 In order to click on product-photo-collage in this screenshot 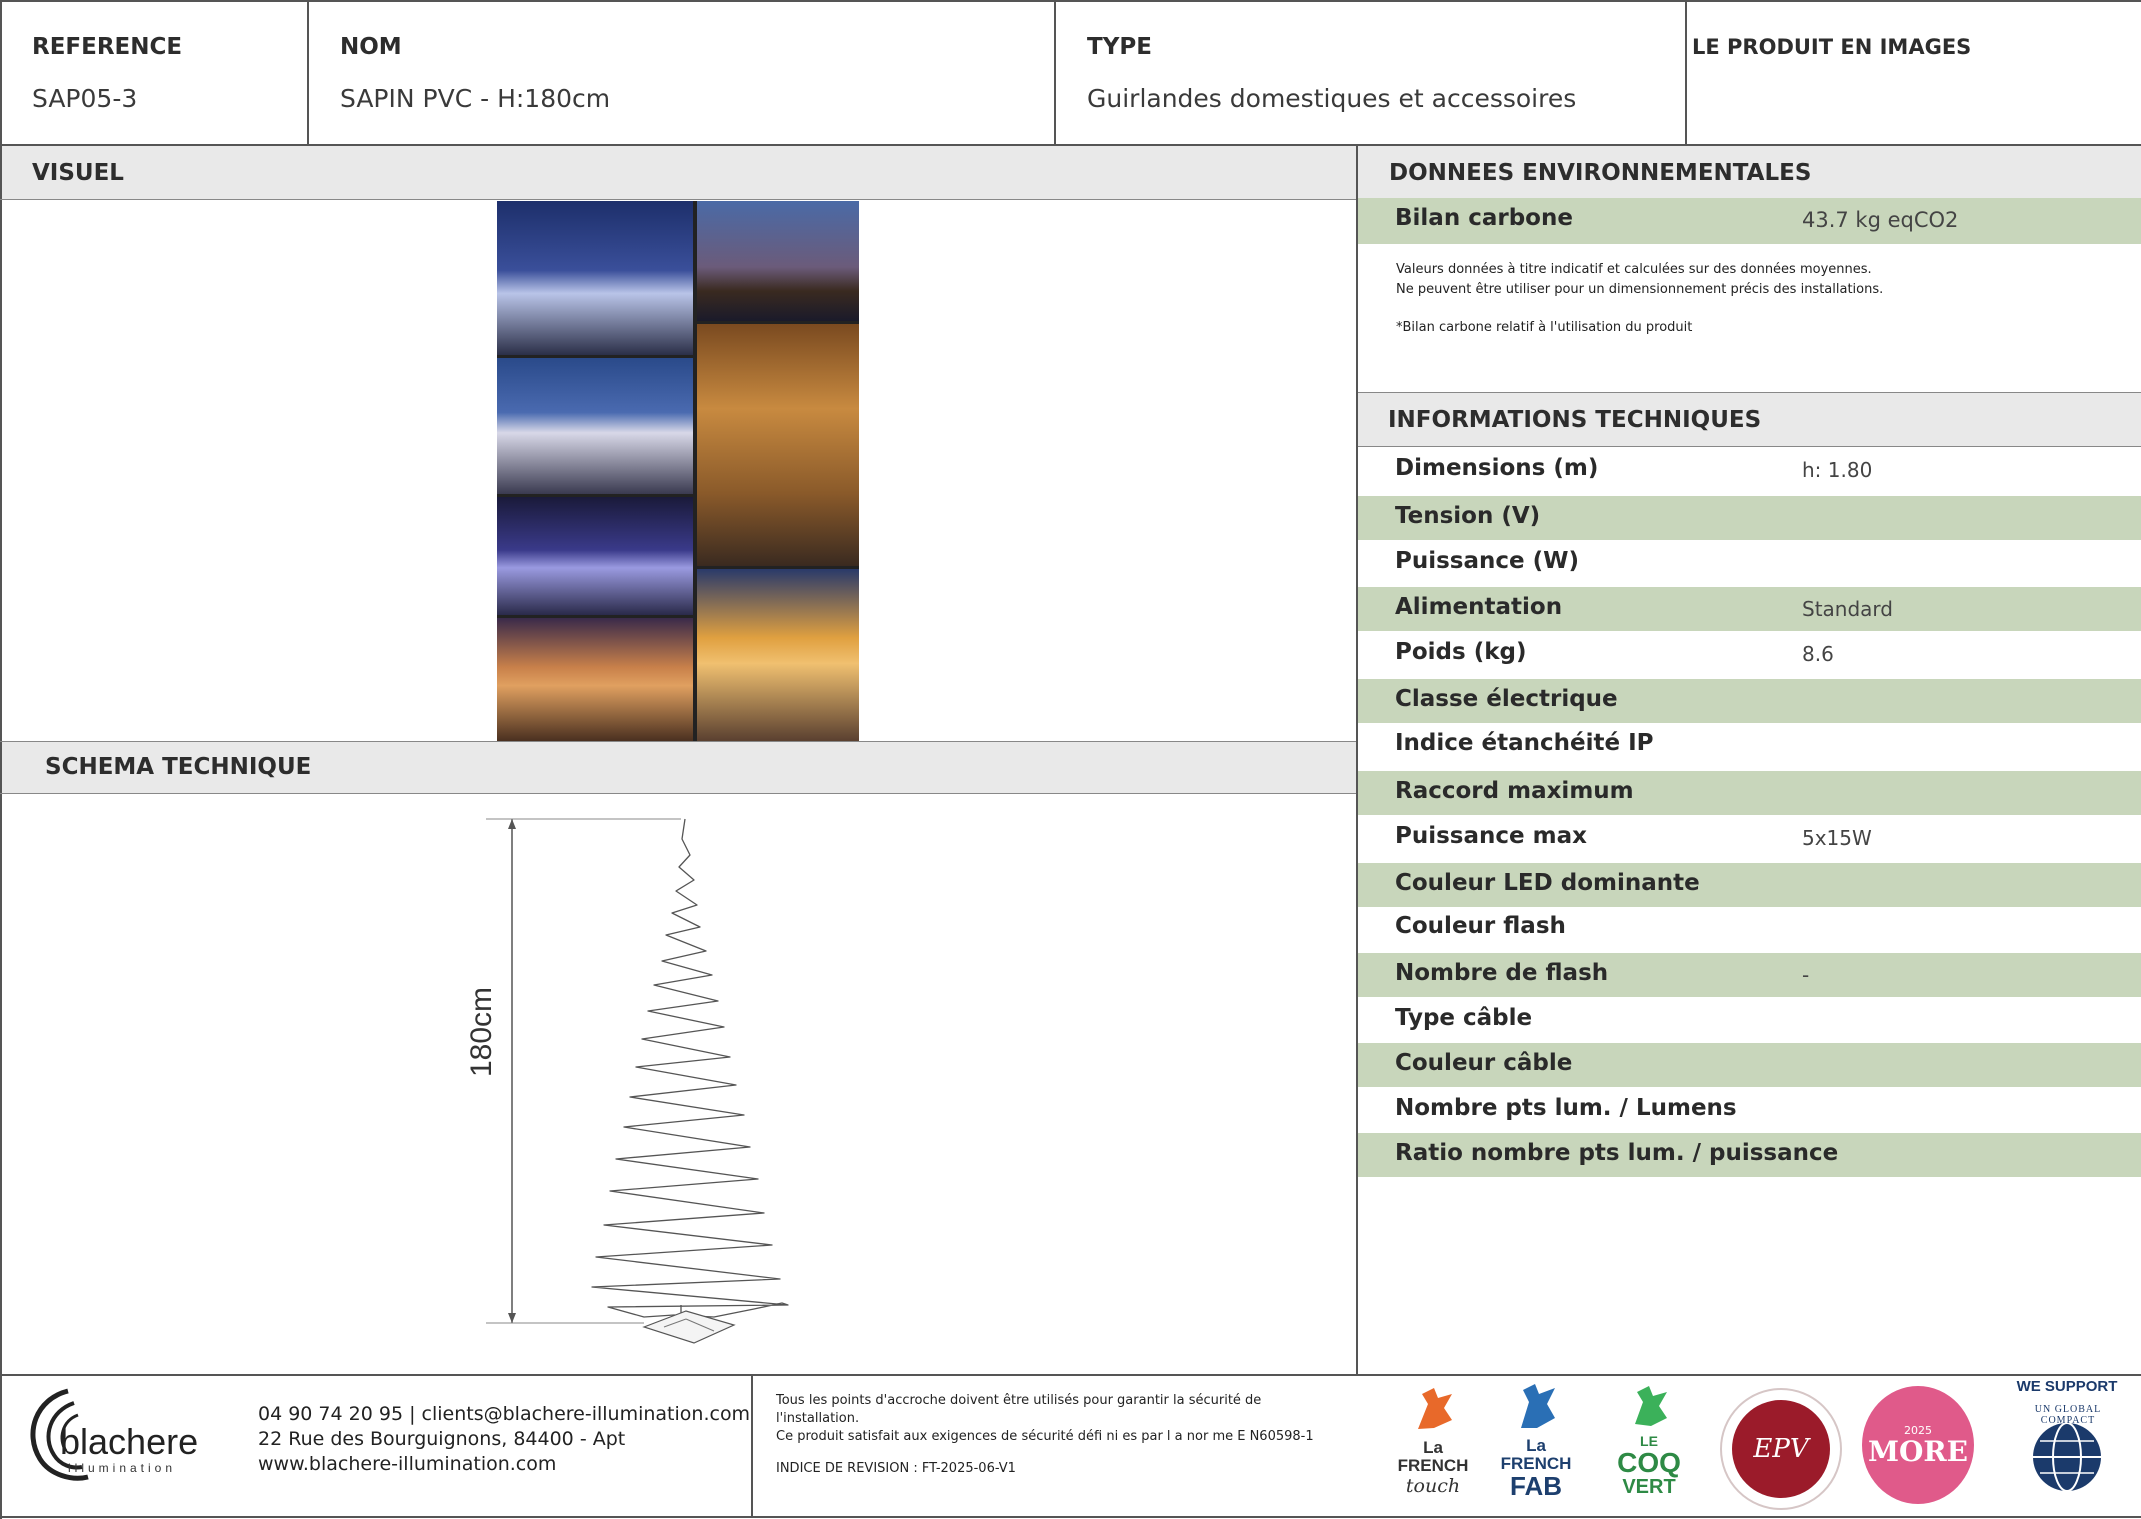, I will do `click(678, 471)`.